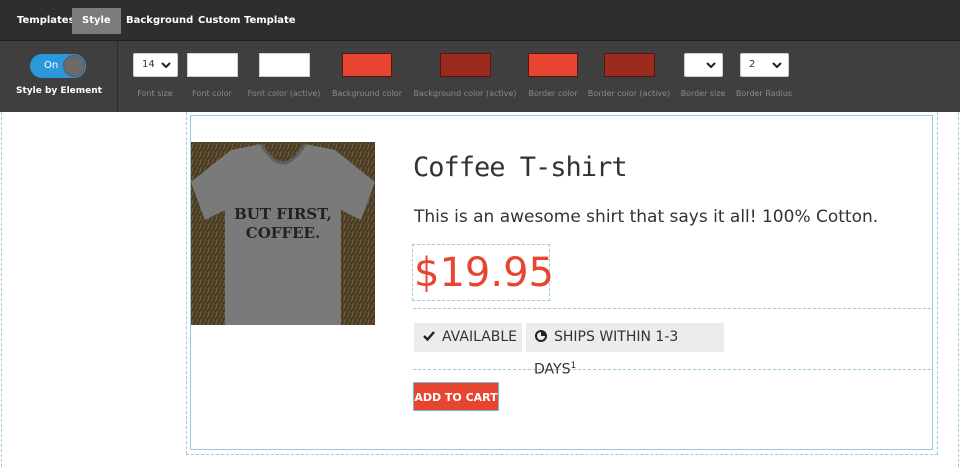  What do you see at coordinates (553, 93) in the screenshot?
I see `border-color-label: Border color` at bounding box center [553, 93].